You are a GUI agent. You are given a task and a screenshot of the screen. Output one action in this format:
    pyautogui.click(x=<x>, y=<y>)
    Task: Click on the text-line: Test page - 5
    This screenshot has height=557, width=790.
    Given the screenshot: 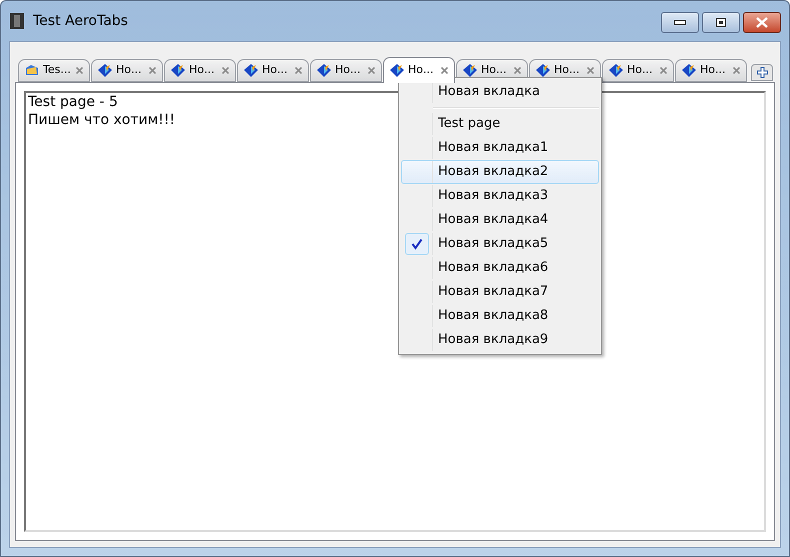 What is the action you would take?
    pyautogui.click(x=73, y=102)
    